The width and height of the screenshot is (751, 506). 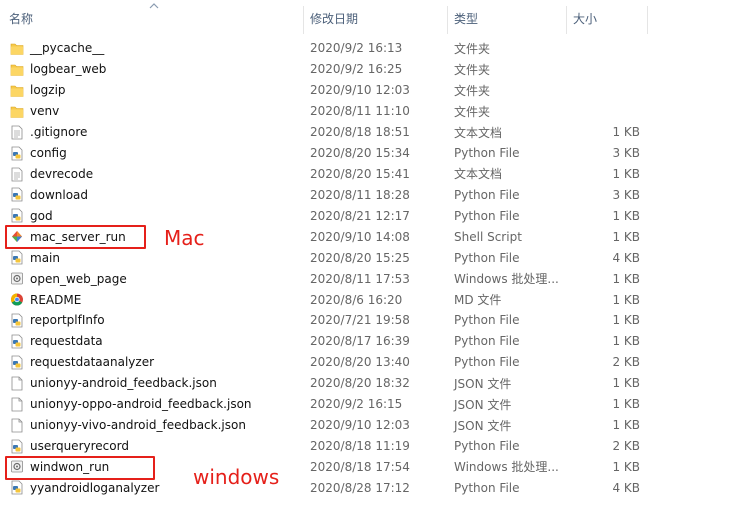 I want to click on file-row: devrecode 2020/8/20 15:41 文本文档 1 KB, so click(x=375, y=174).